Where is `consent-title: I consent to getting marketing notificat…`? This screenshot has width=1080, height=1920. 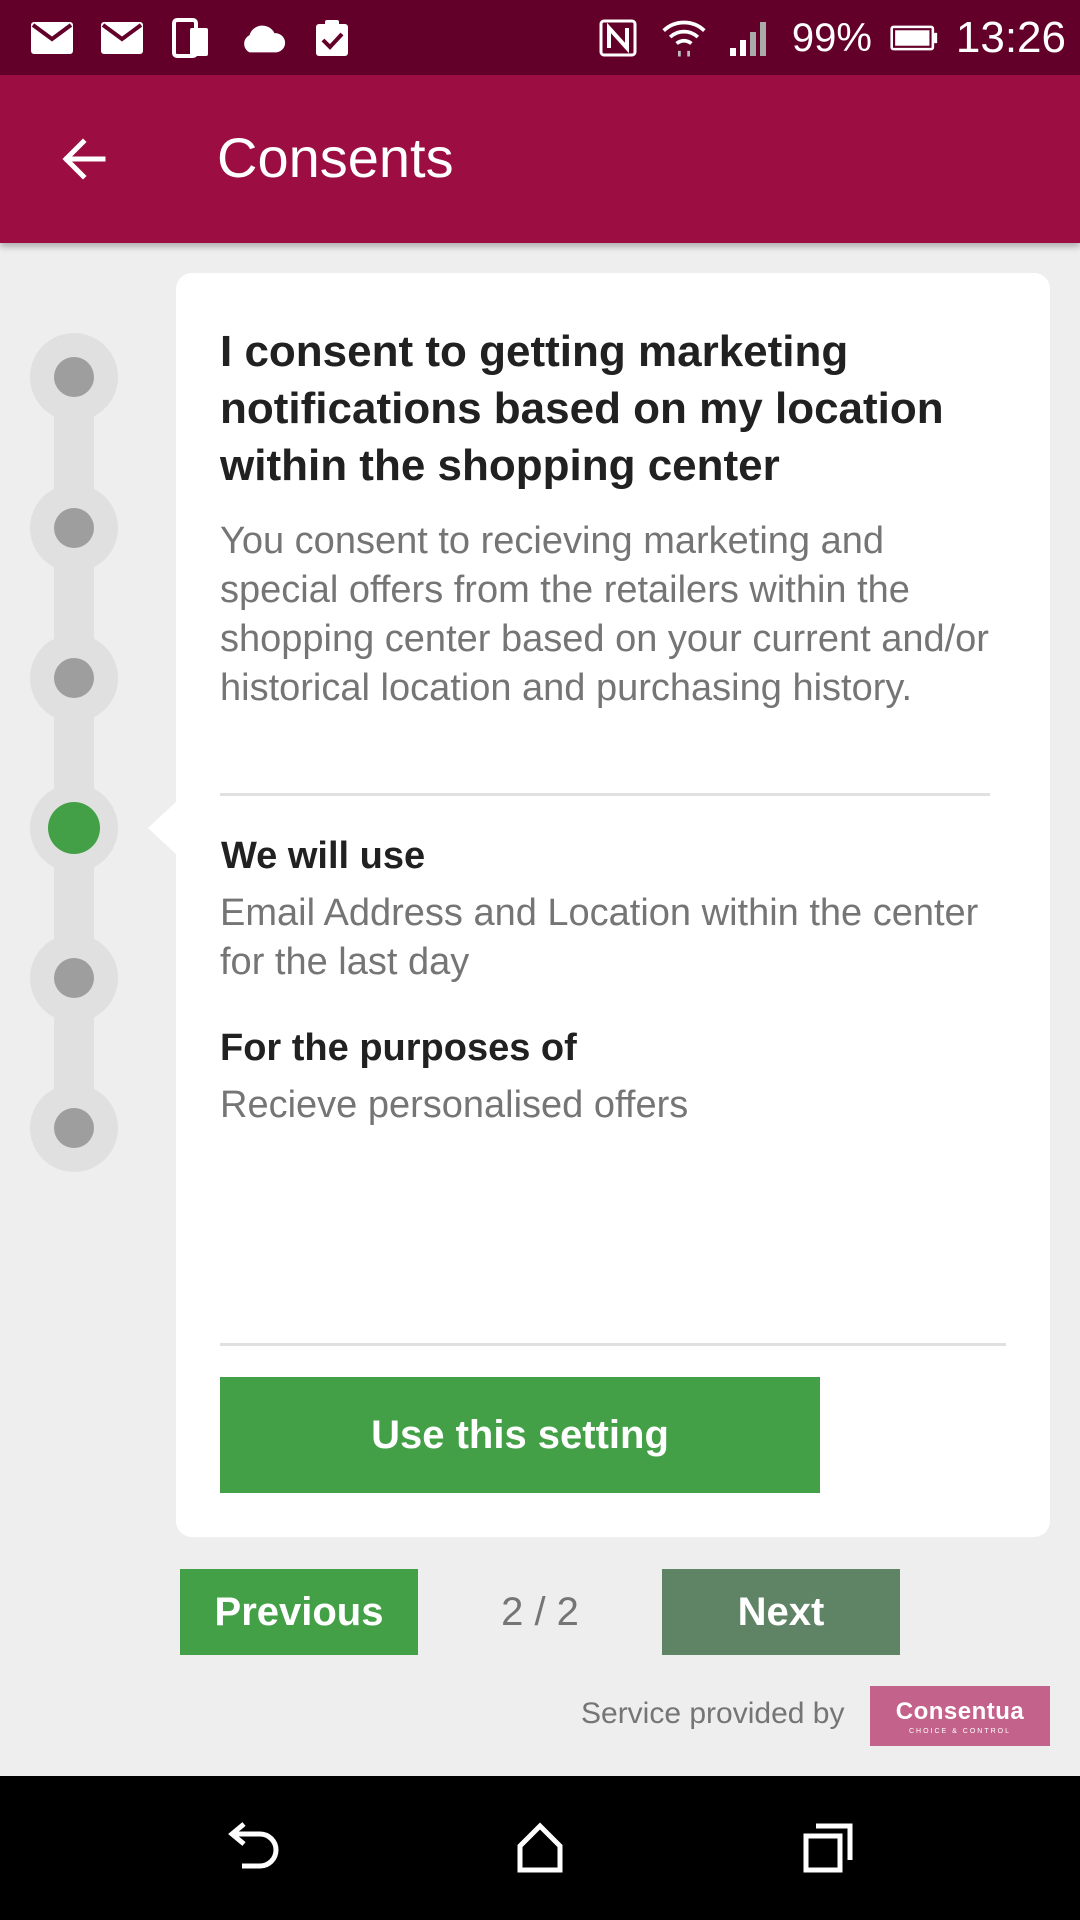 consent-title: I consent to getting marketing notificat… is located at coordinates (582, 408).